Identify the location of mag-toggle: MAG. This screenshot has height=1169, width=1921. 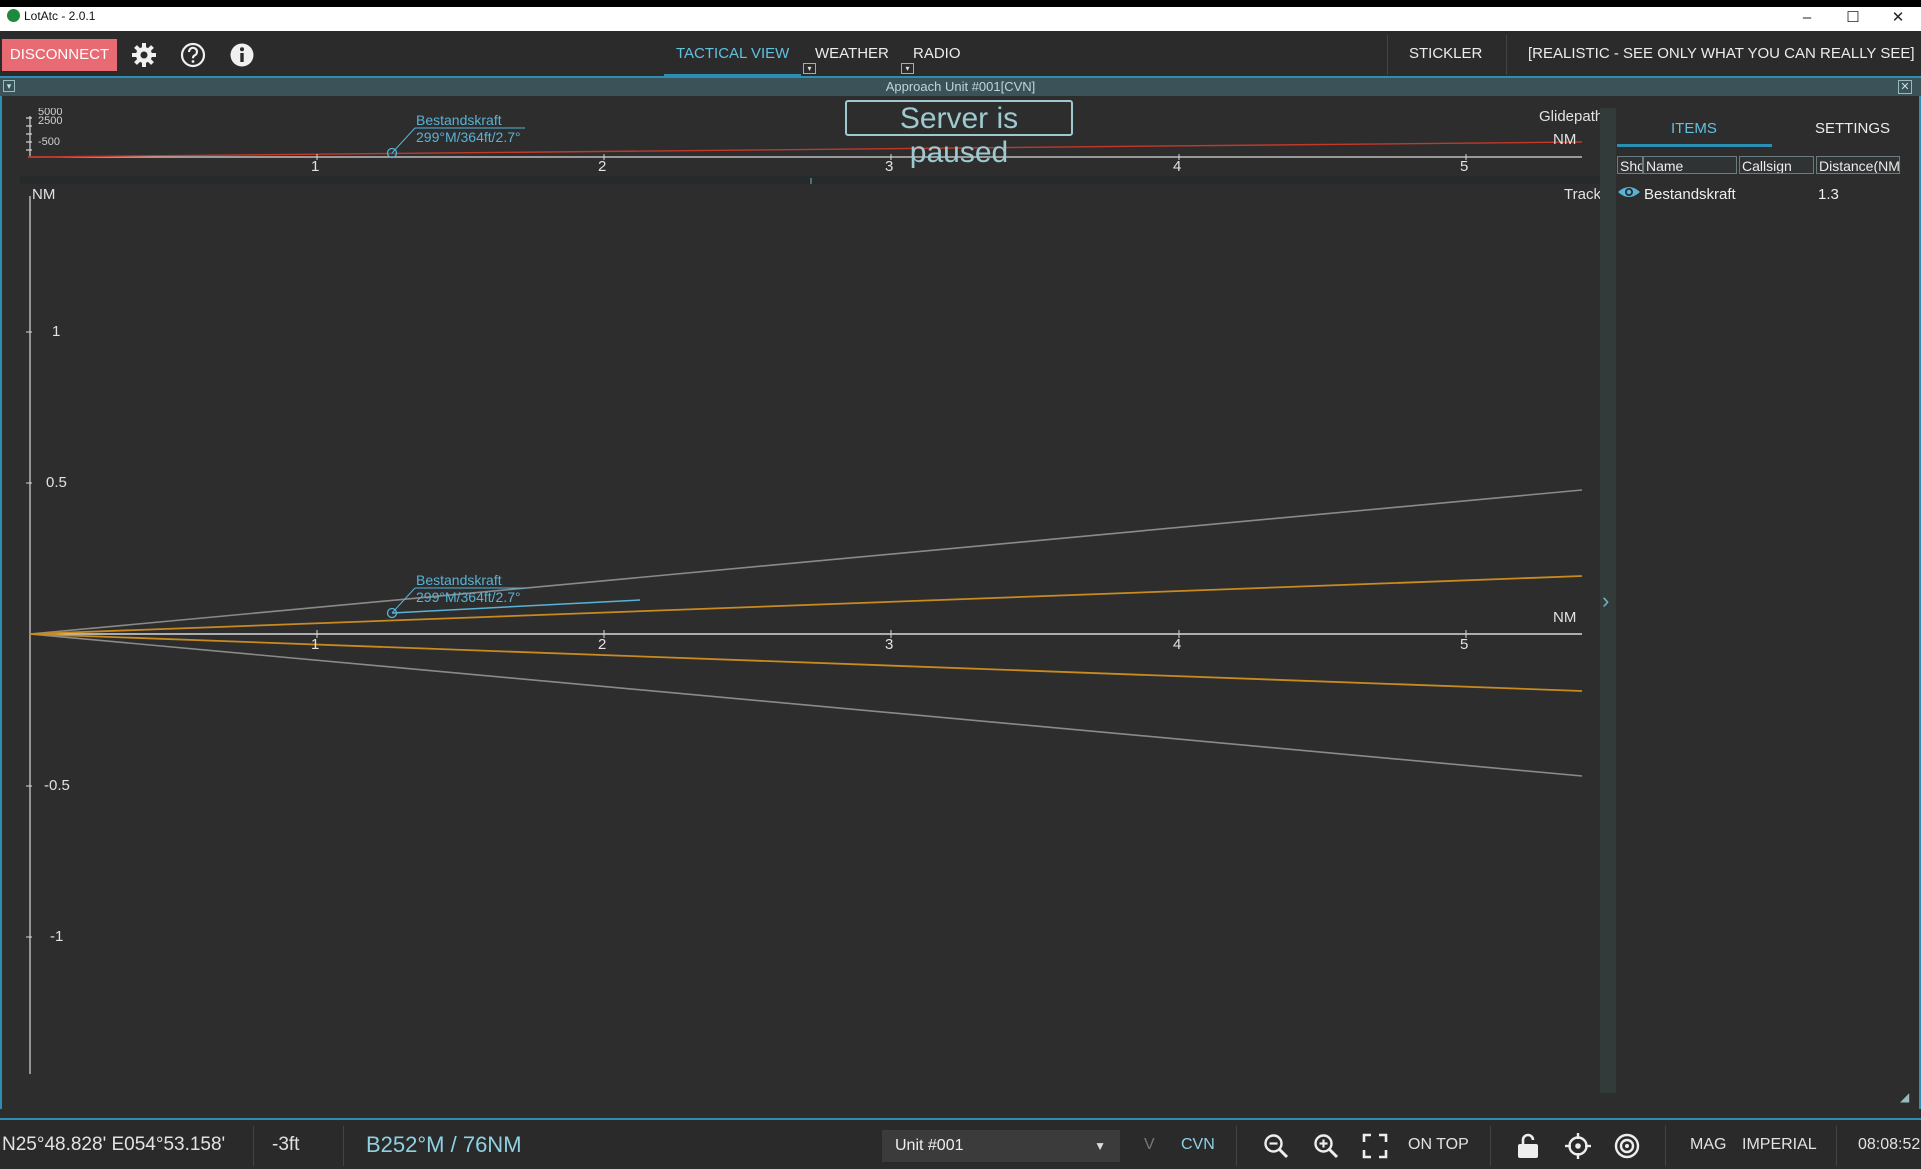
(1708, 1145).